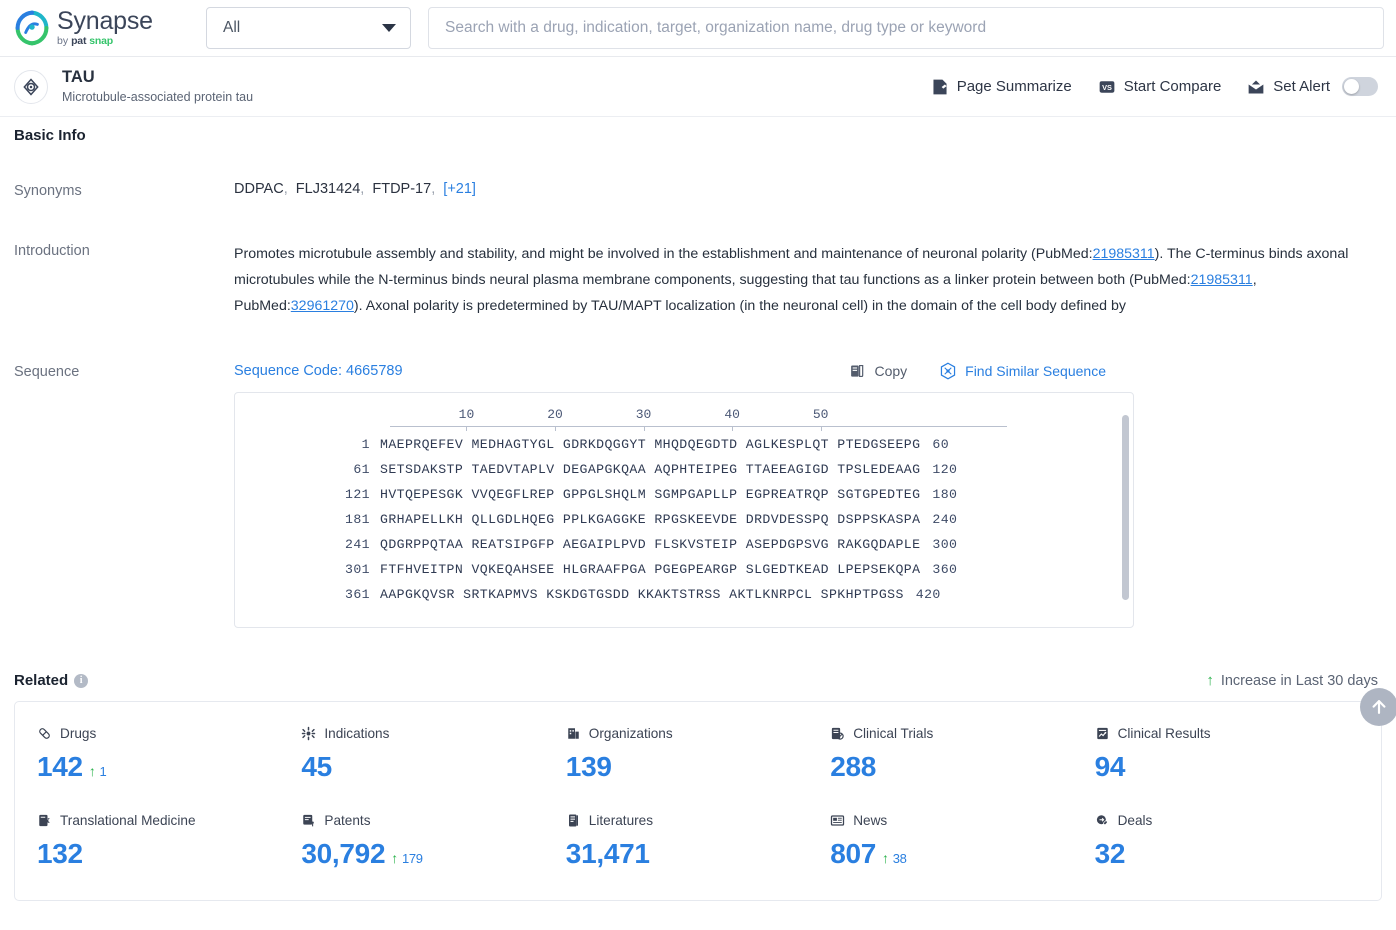 The height and width of the screenshot is (930, 1396). Describe the element at coordinates (899, 858) in the screenshot. I see `related-stat-delta-value: 38` at that location.